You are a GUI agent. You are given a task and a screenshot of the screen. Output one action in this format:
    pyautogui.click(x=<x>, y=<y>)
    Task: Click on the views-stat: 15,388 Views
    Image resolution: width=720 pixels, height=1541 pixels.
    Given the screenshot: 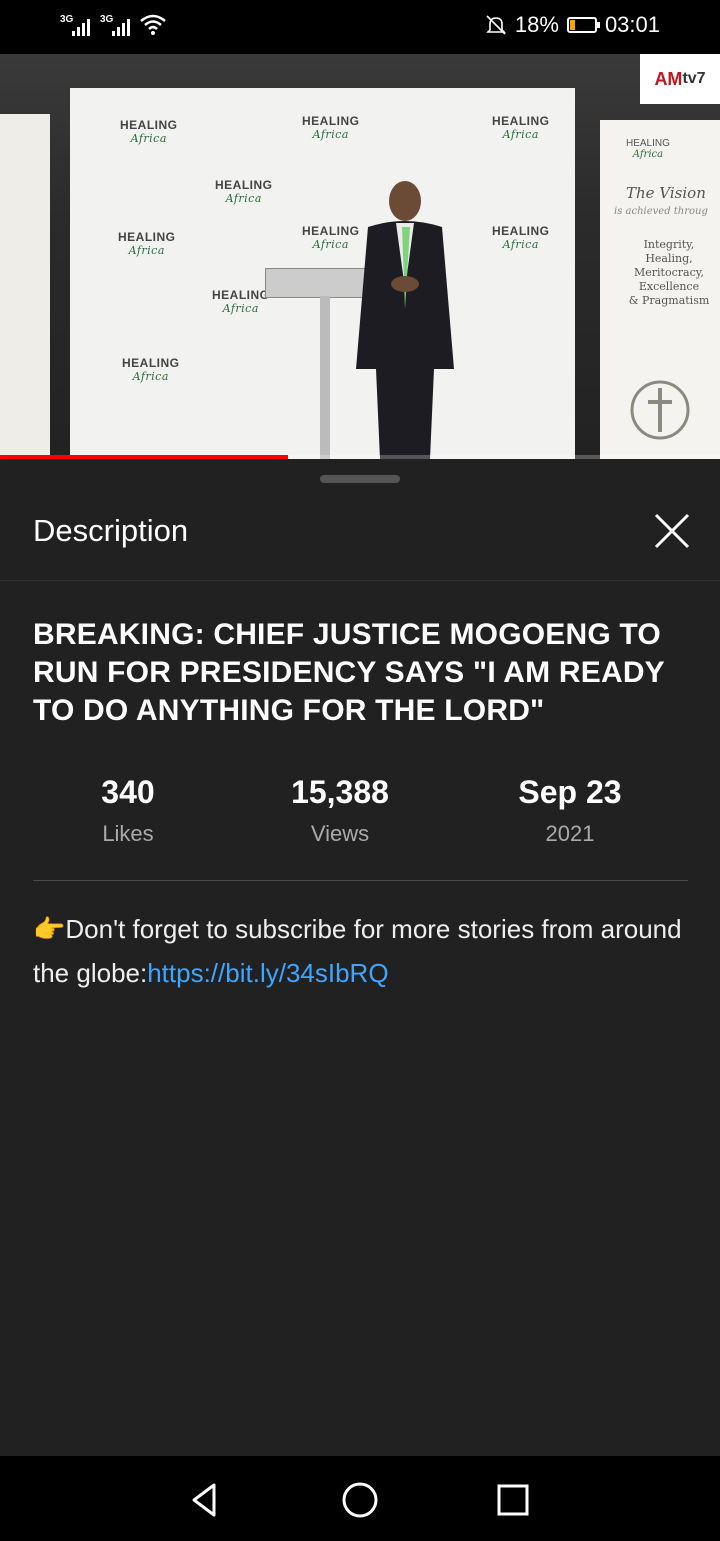 What is the action you would take?
    pyautogui.click(x=340, y=810)
    